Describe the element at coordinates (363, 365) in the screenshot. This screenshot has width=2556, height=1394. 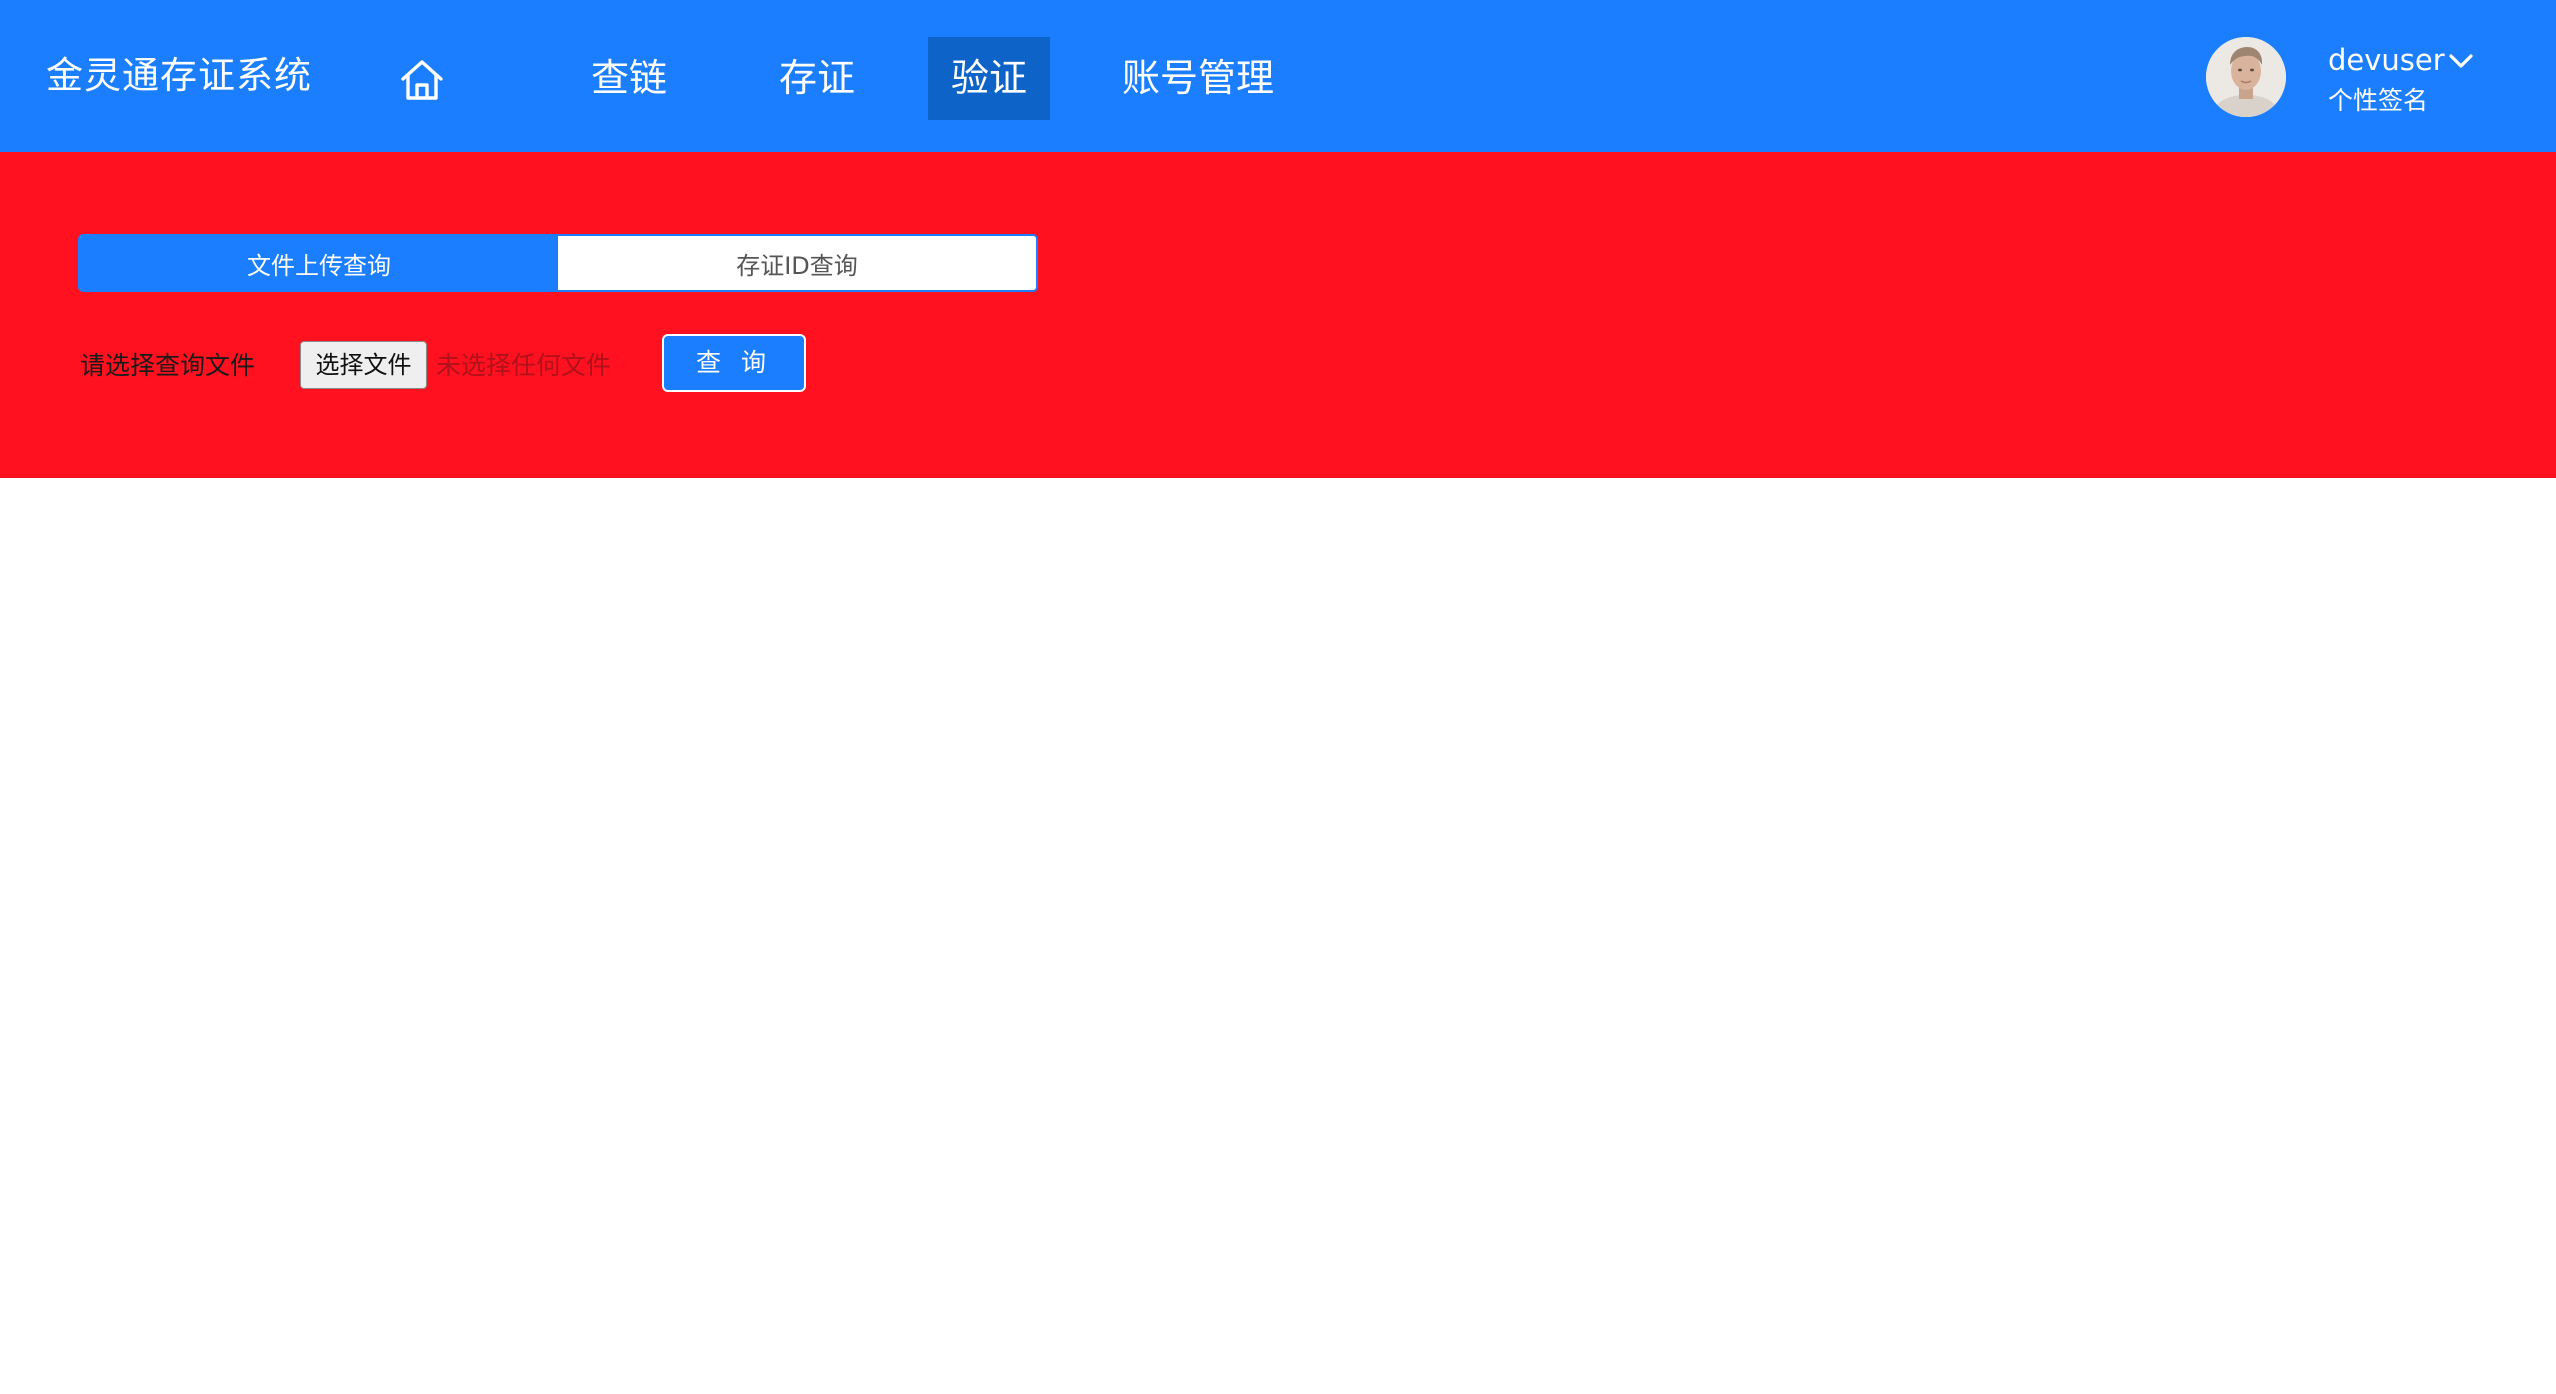
I see `choose-file-button: 选择文件` at that location.